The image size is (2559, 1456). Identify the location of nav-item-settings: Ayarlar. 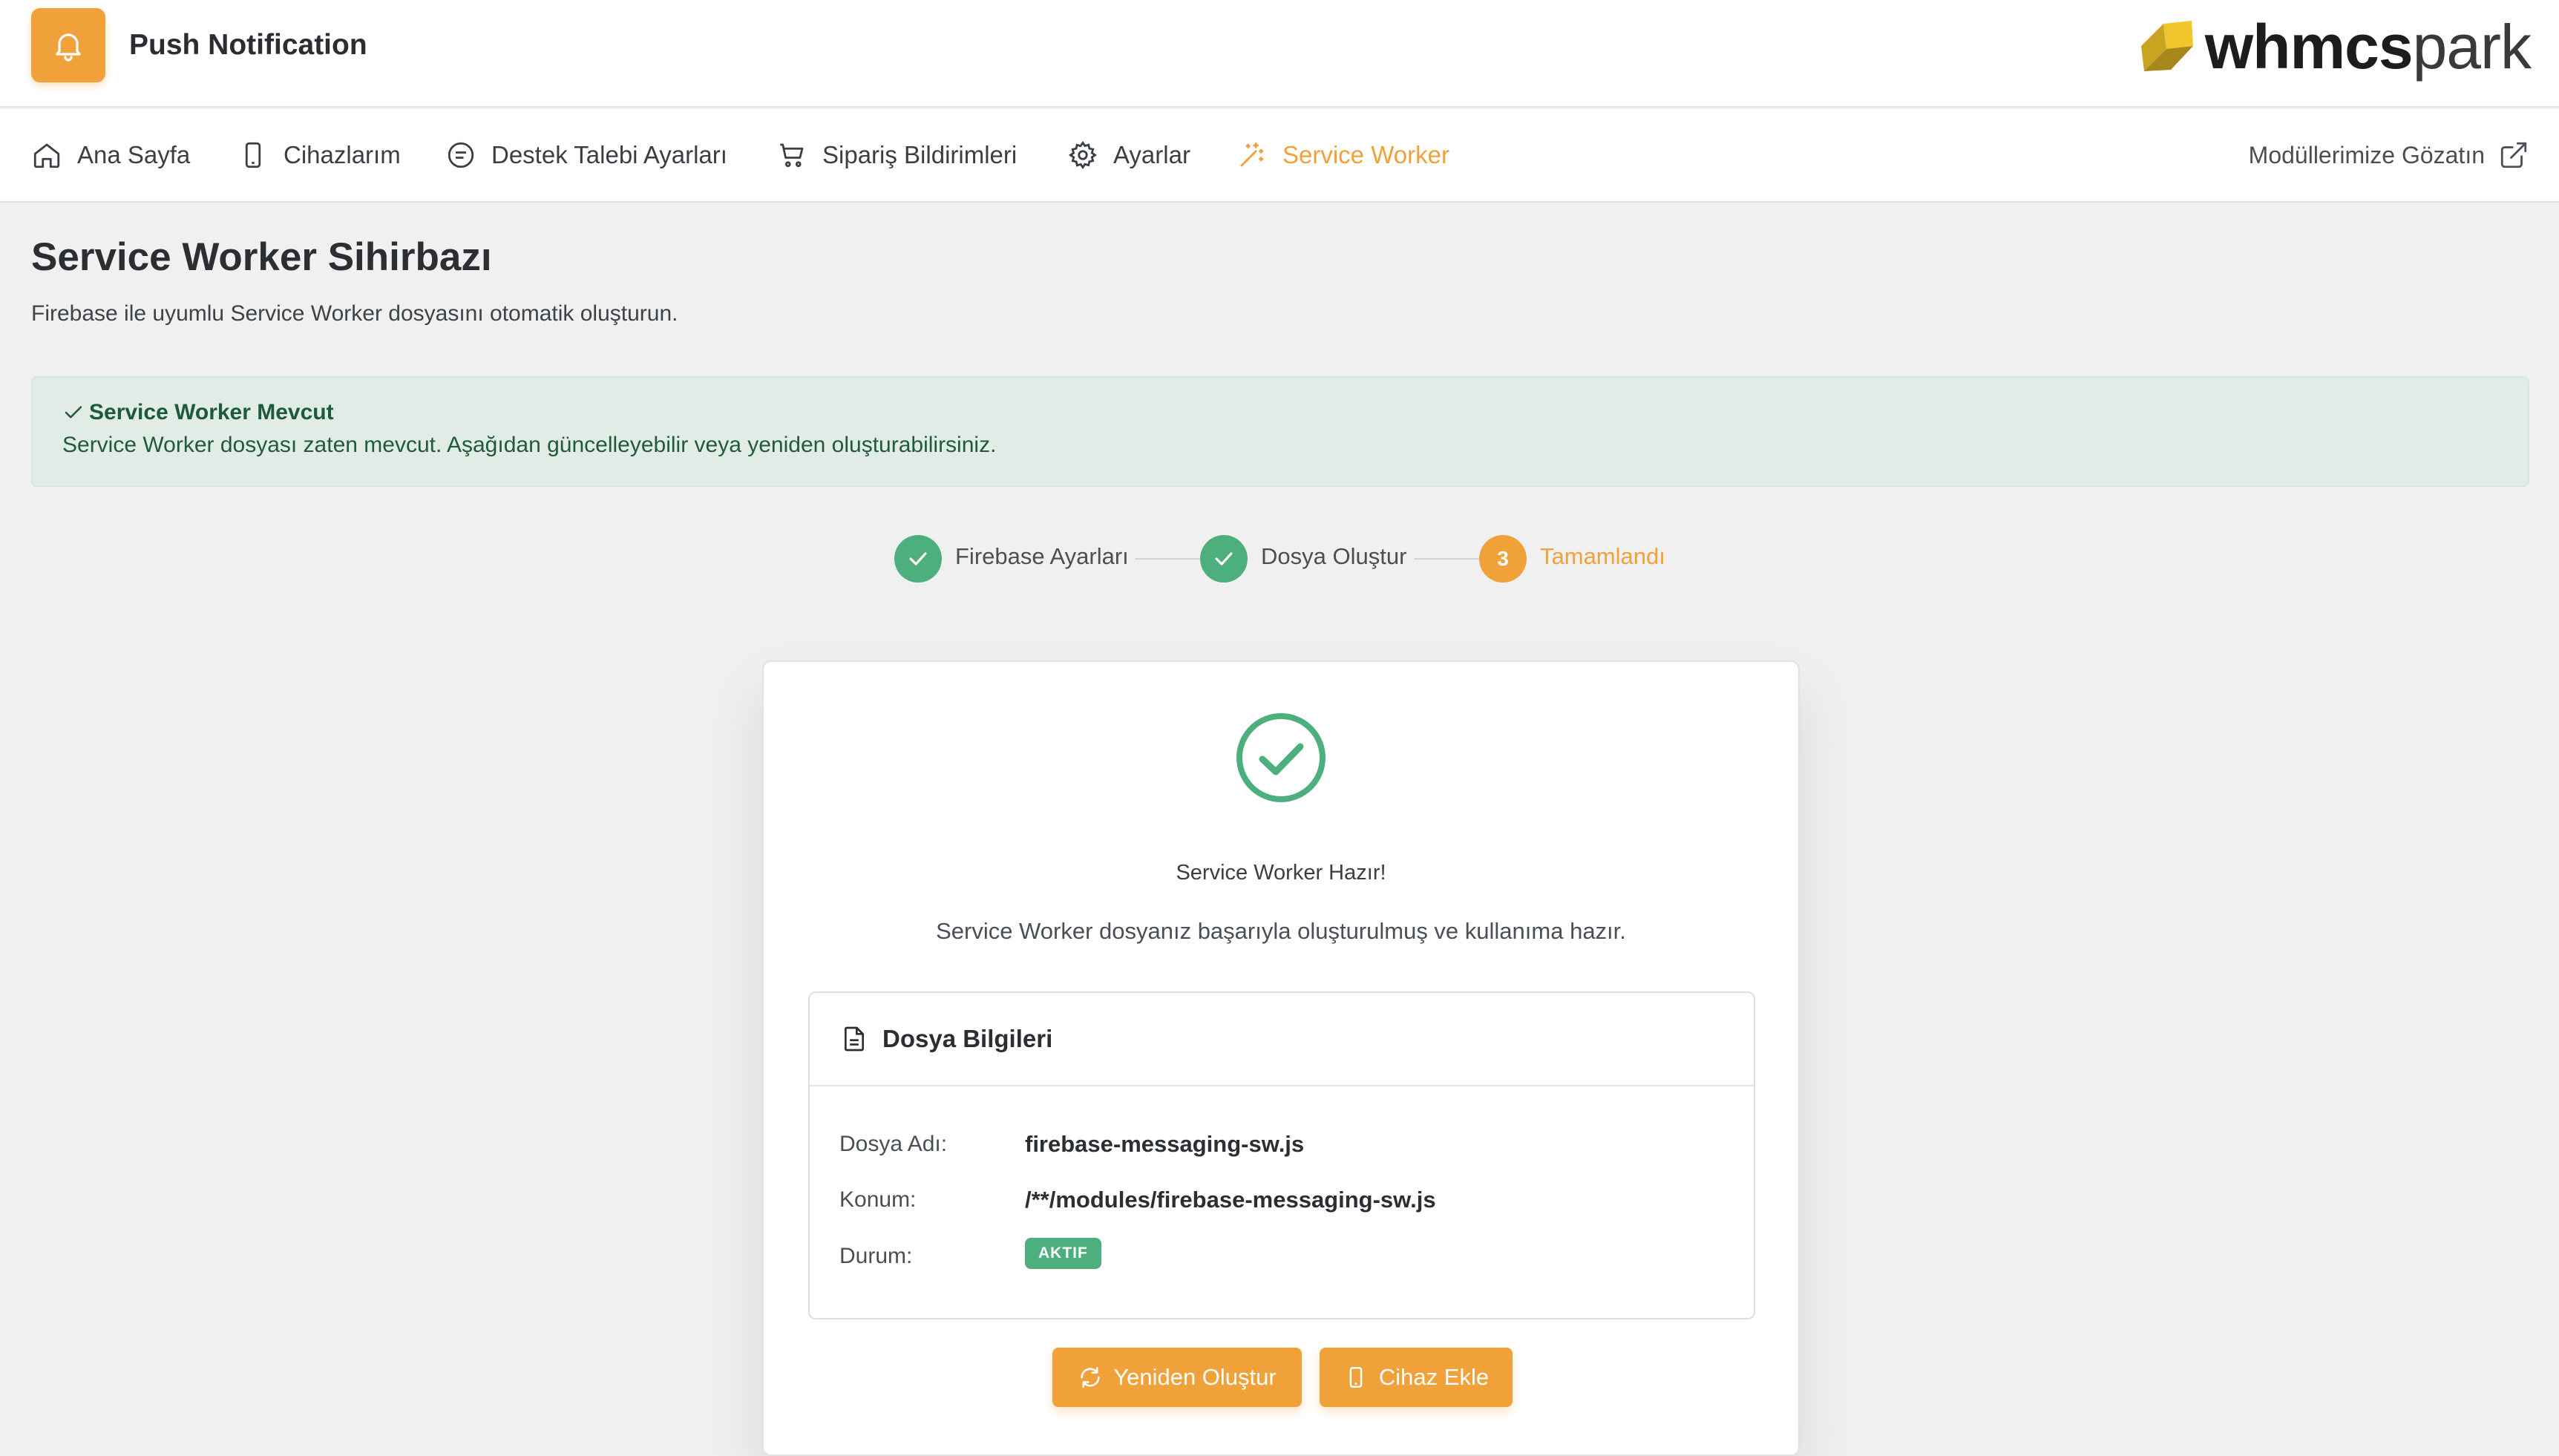
(1128, 155).